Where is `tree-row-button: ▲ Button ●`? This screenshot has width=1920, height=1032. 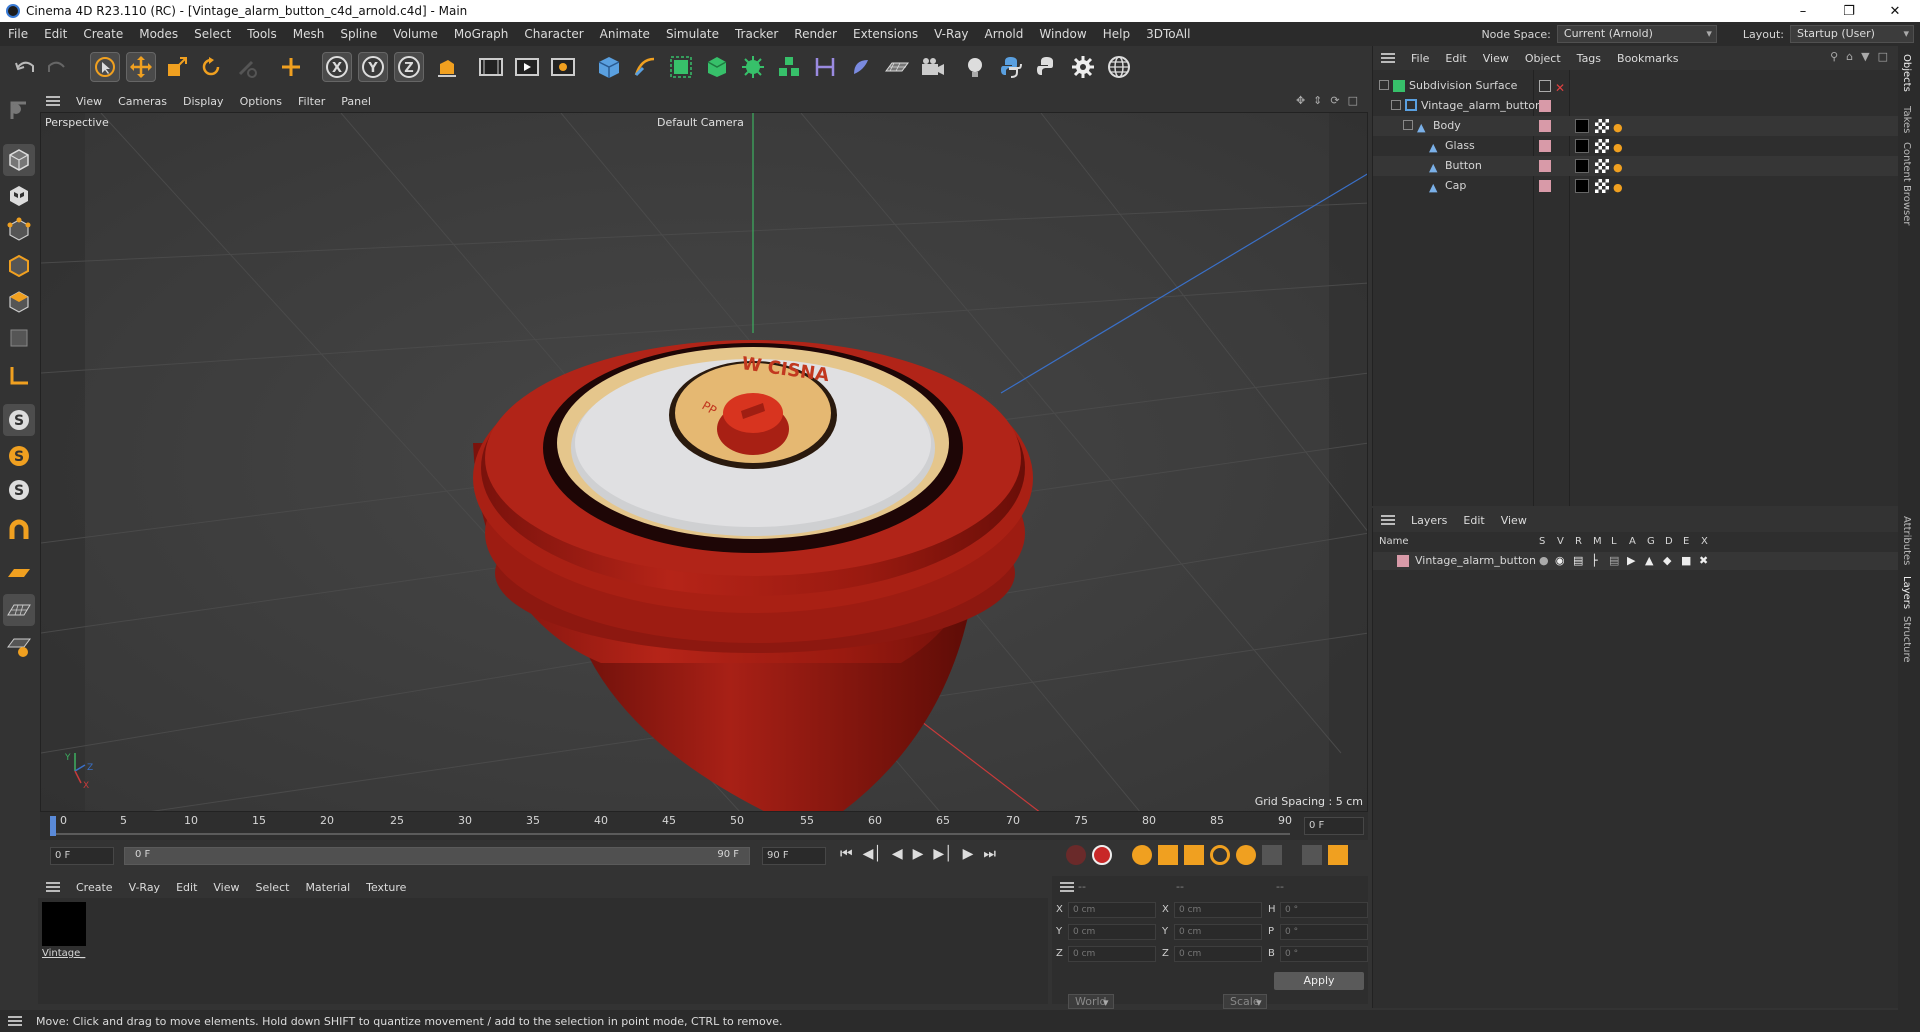
tree-row-button: ▲ Button ● is located at coordinates (1636, 166).